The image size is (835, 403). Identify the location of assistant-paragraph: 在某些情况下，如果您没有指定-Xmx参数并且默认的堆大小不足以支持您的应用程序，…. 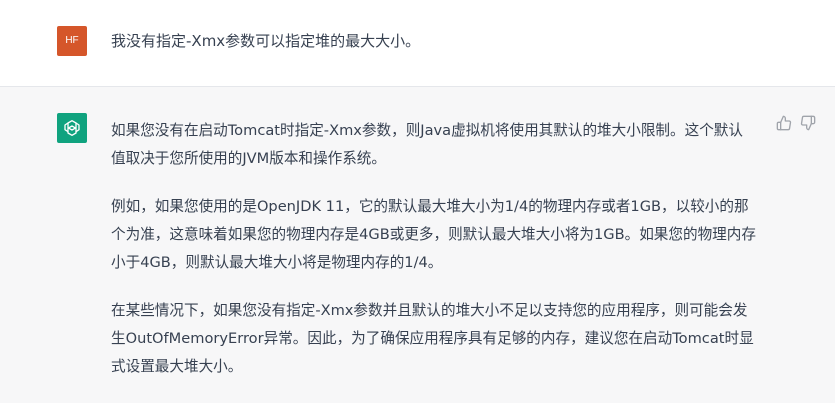
(432, 338).